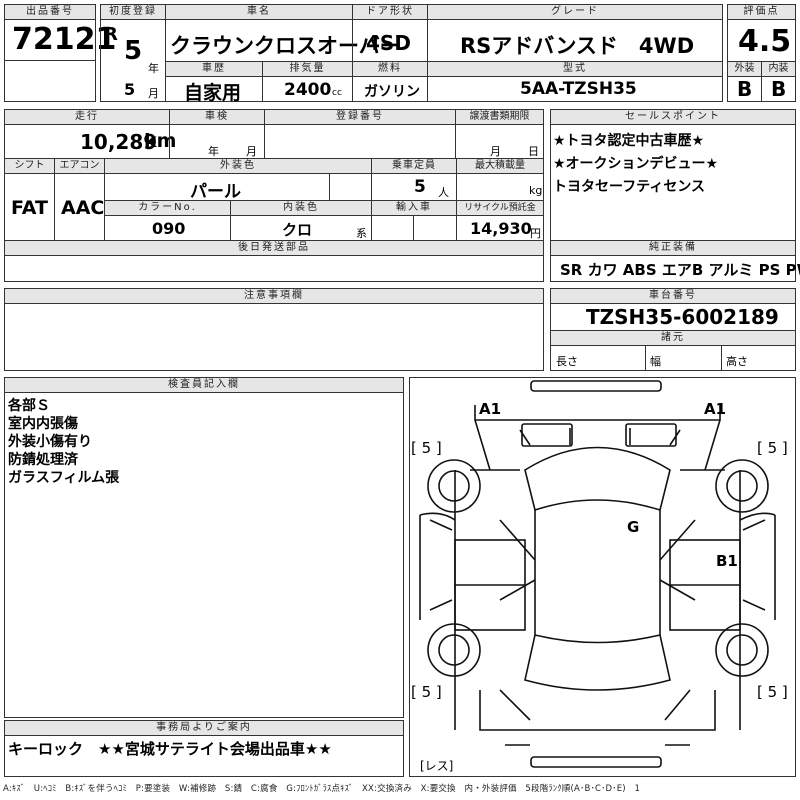 The image size is (800, 800). I want to click on office-label: 事務局よりご案内, so click(204, 728).